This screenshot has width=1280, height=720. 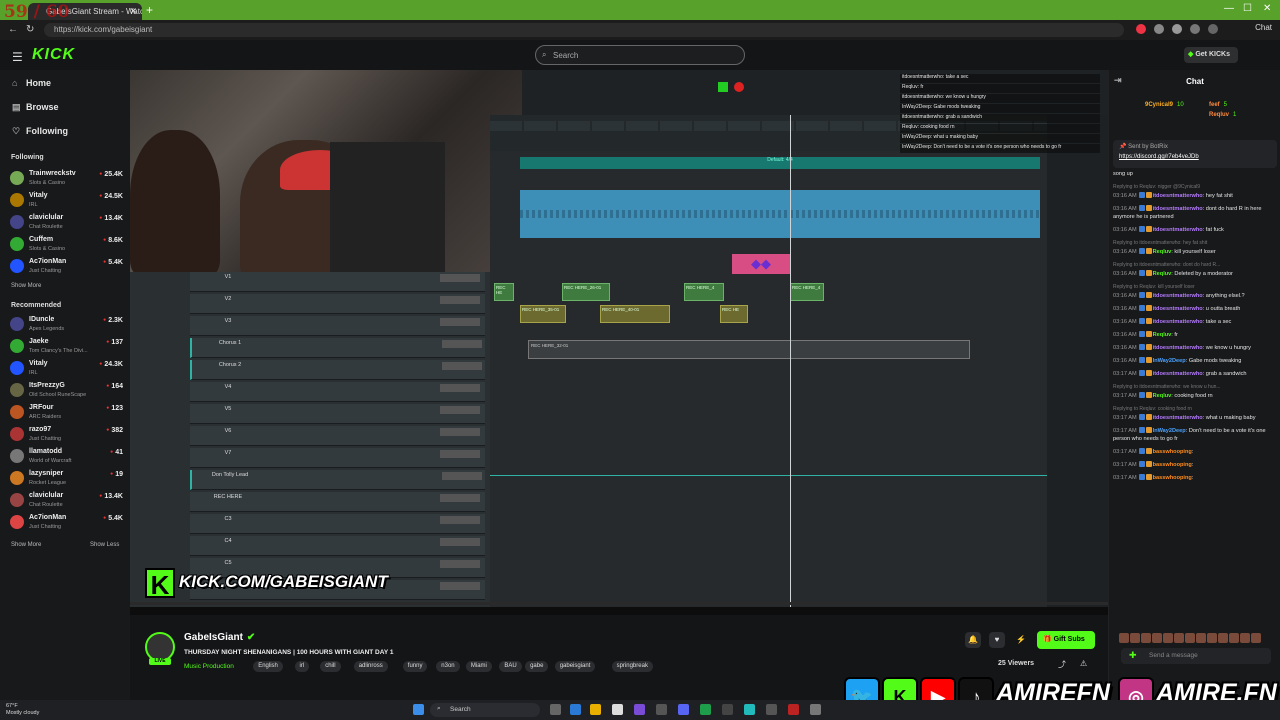 What do you see at coordinates (1263, 27) in the screenshot?
I see `browser-chat-button: Chat` at bounding box center [1263, 27].